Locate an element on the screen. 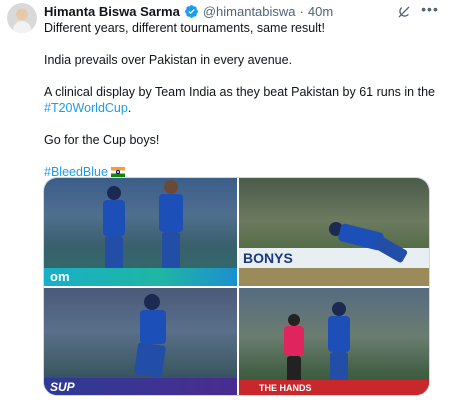 The height and width of the screenshot is (400, 463). verified-badge-icon is located at coordinates (191, 11).